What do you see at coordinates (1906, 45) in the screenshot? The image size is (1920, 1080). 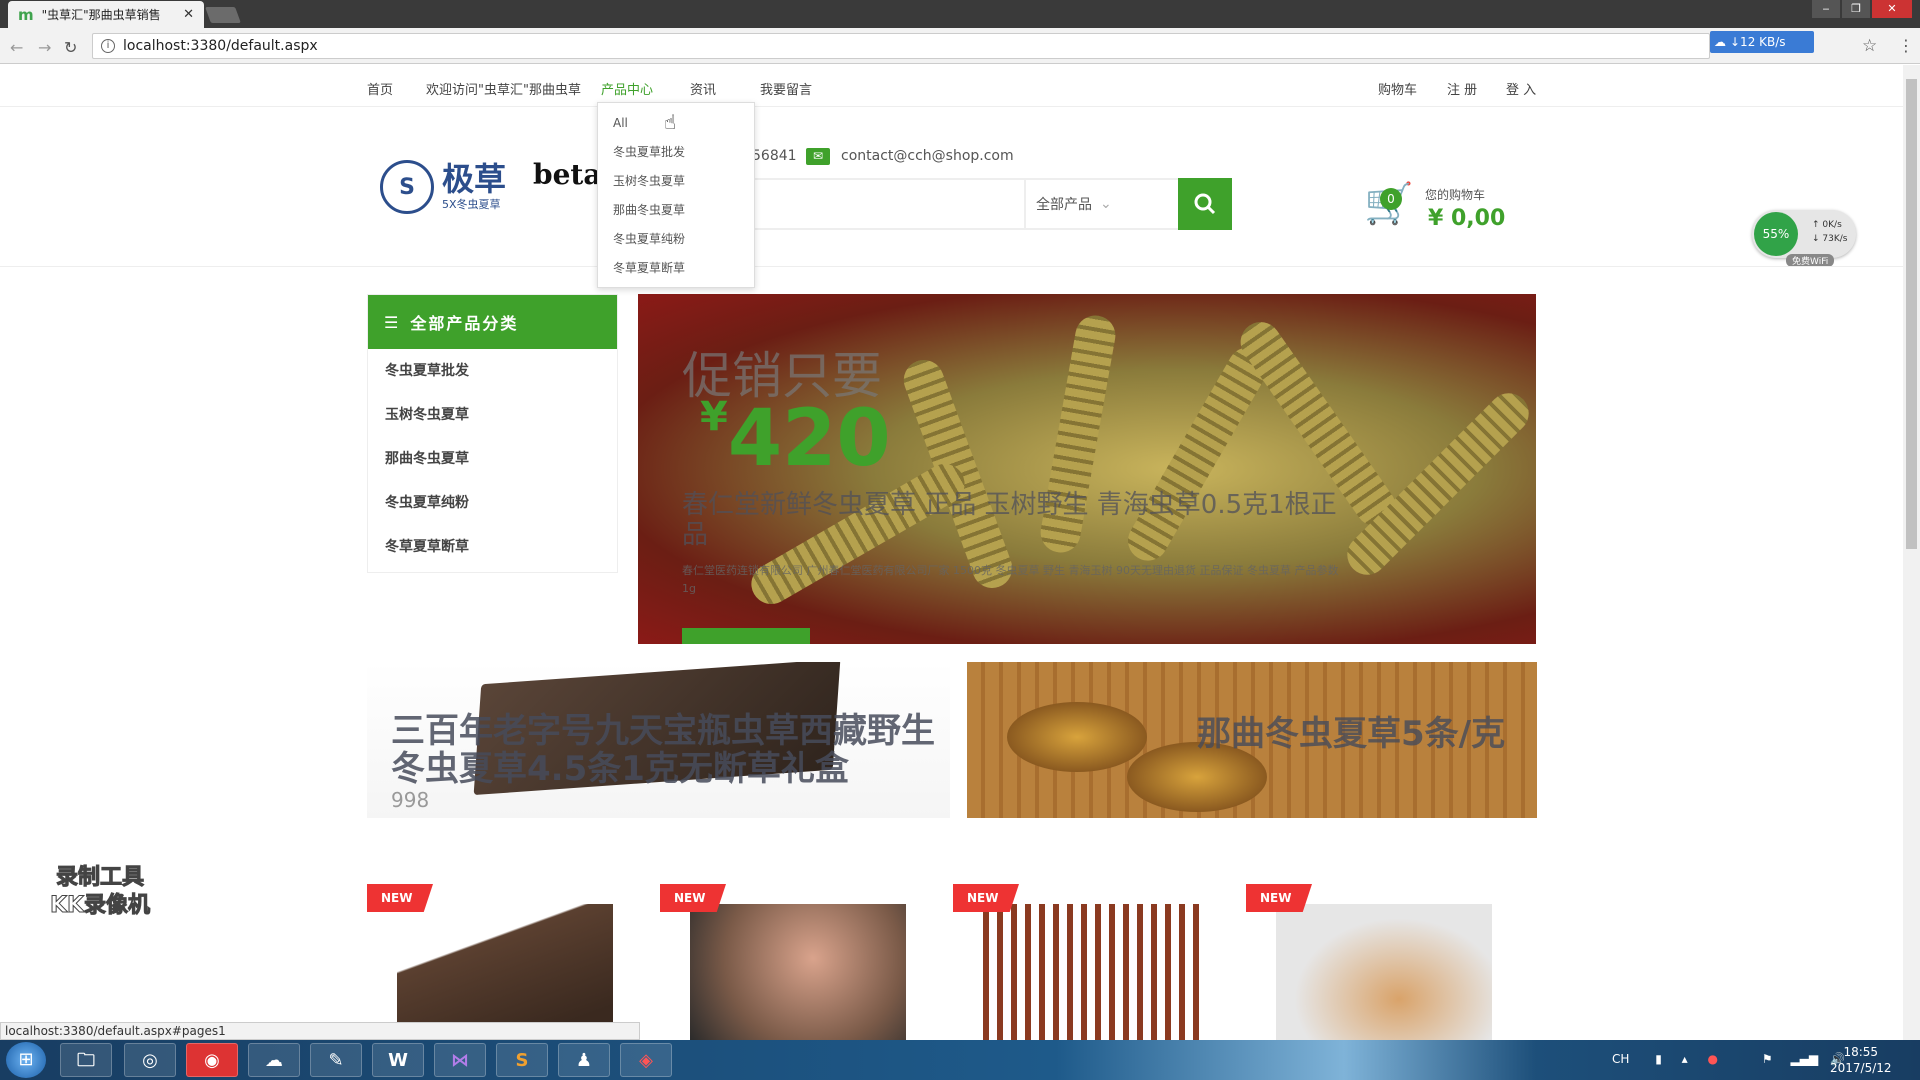 I see `browser-menu-icon: ⋮` at bounding box center [1906, 45].